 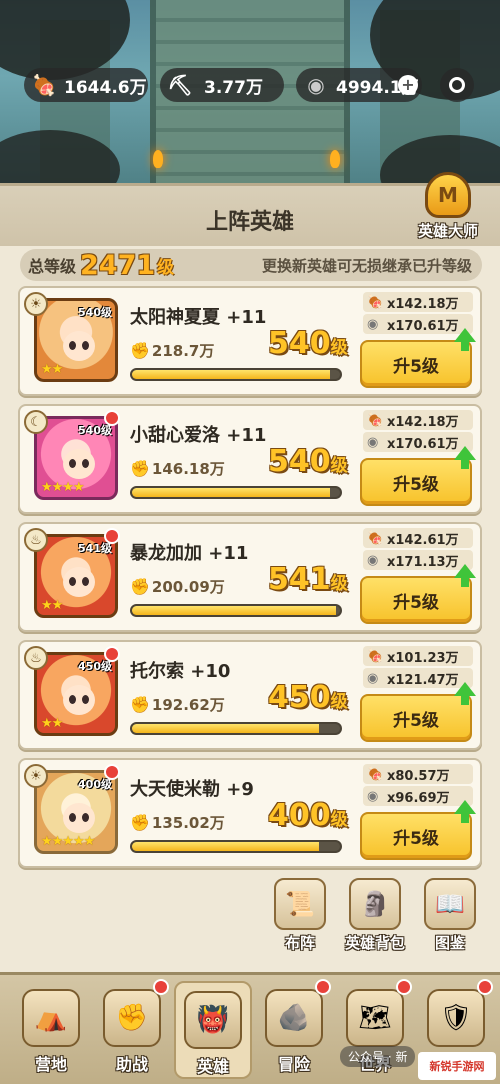 I want to click on hero-portrait: 540级 ★★, so click(x=76, y=340).